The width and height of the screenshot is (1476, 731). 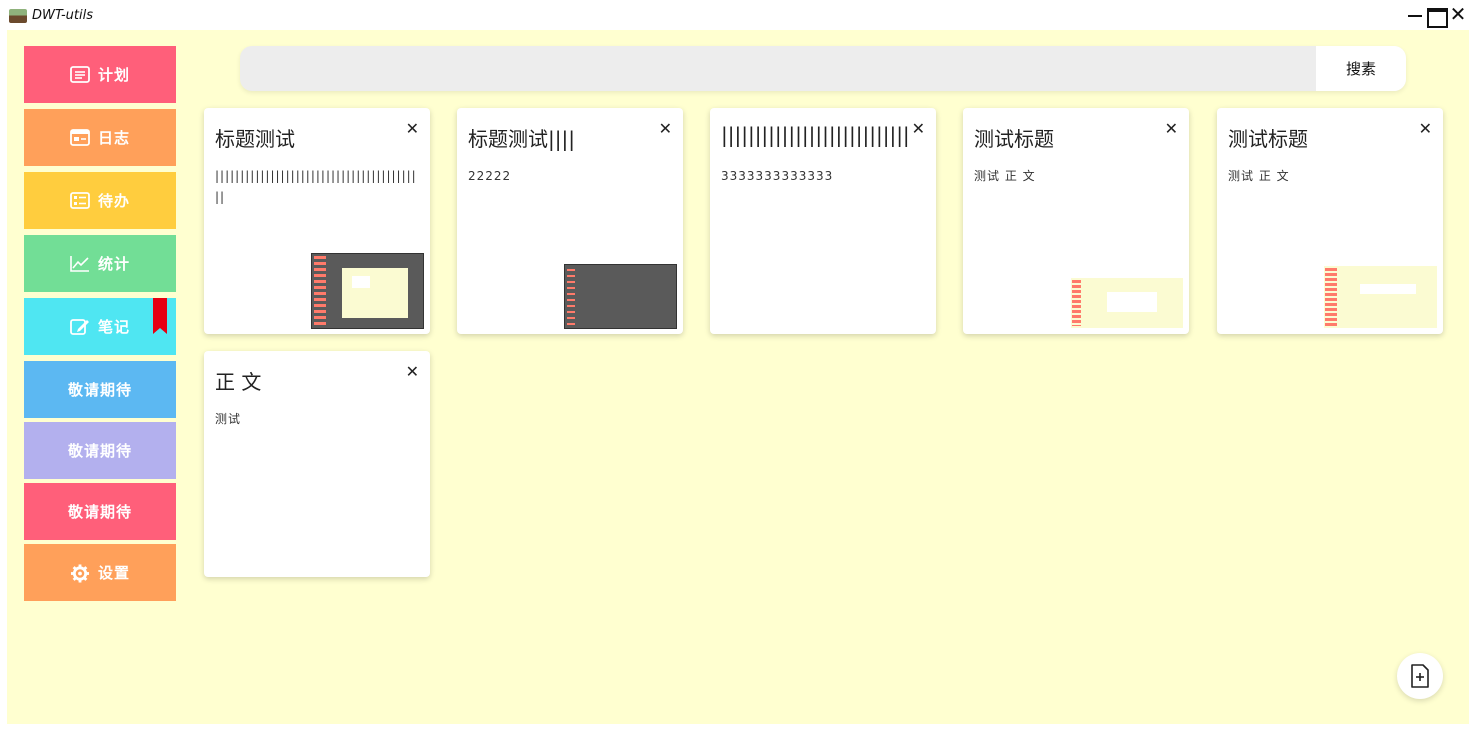 What do you see at coordinates (778, 68) in the screenshot?
I see `search-input` at bounding box center [778, 68].